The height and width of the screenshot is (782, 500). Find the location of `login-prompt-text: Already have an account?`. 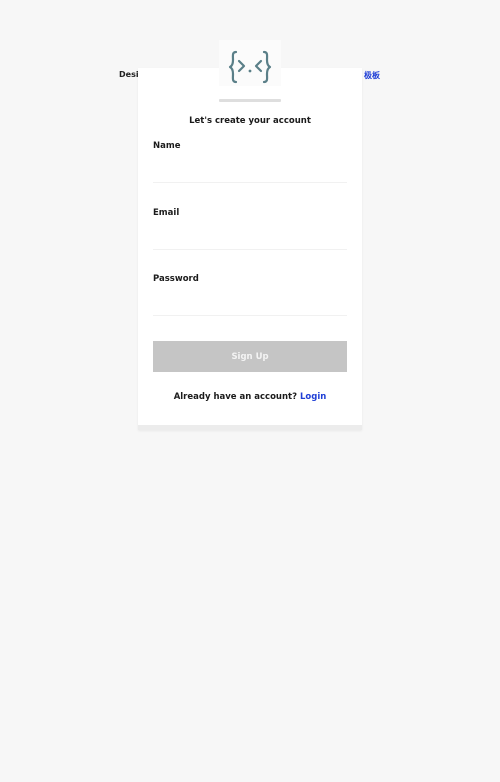

login-prompt-text: Already have an account? is located at coordinates (235, 397).